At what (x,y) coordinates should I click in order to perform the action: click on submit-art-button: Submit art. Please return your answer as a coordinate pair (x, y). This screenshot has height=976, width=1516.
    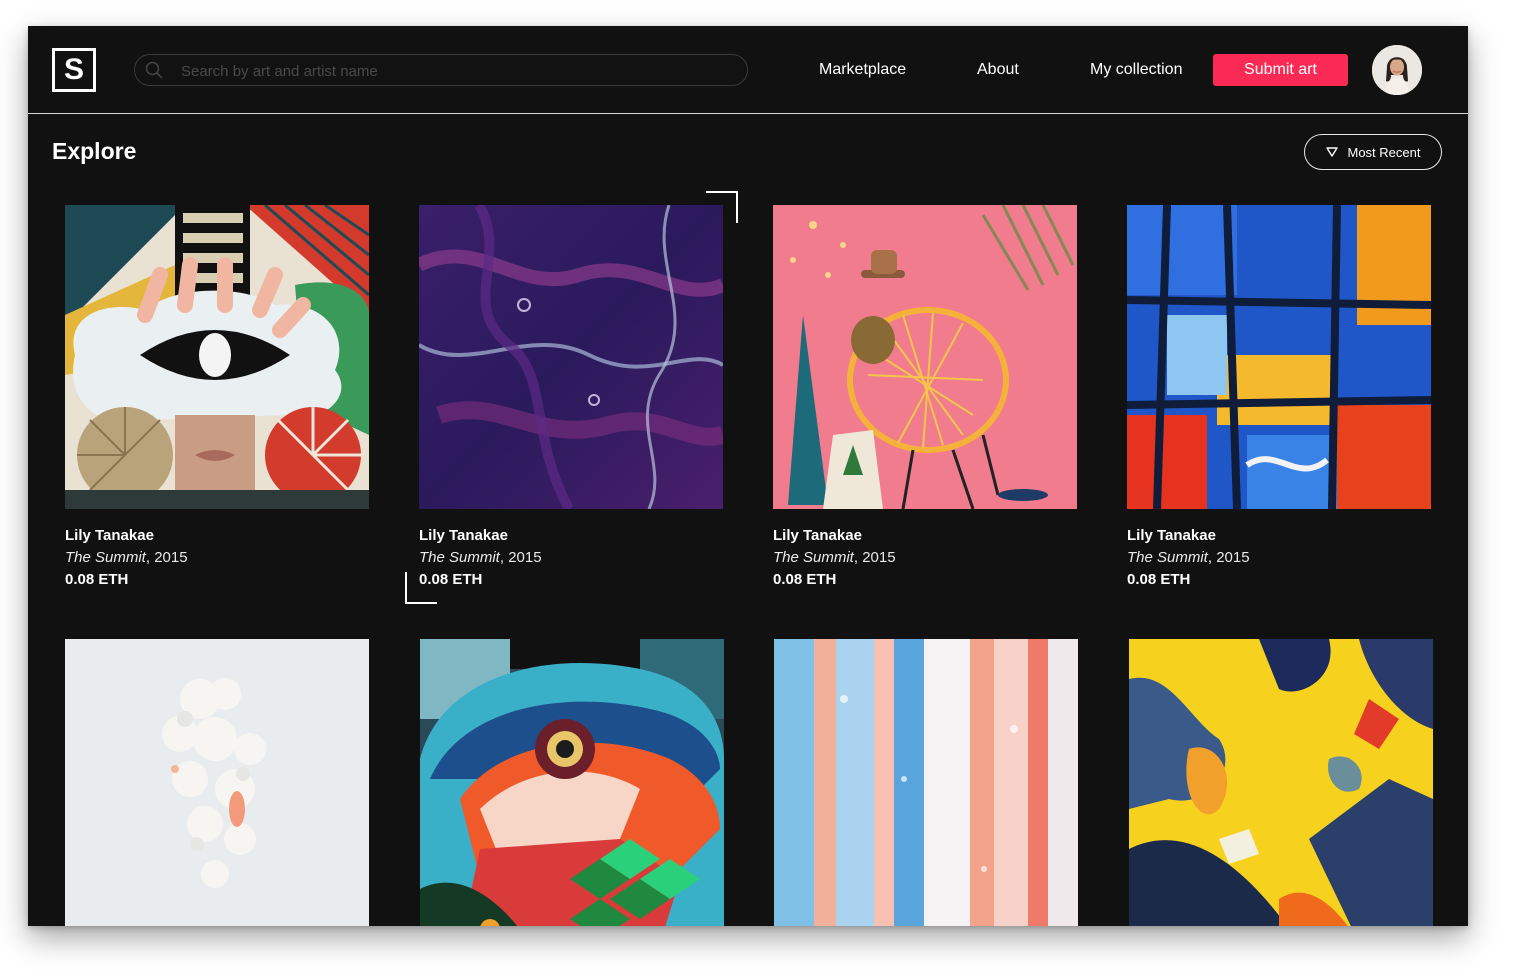
    Looking at the image, I should click on (1280, 70).